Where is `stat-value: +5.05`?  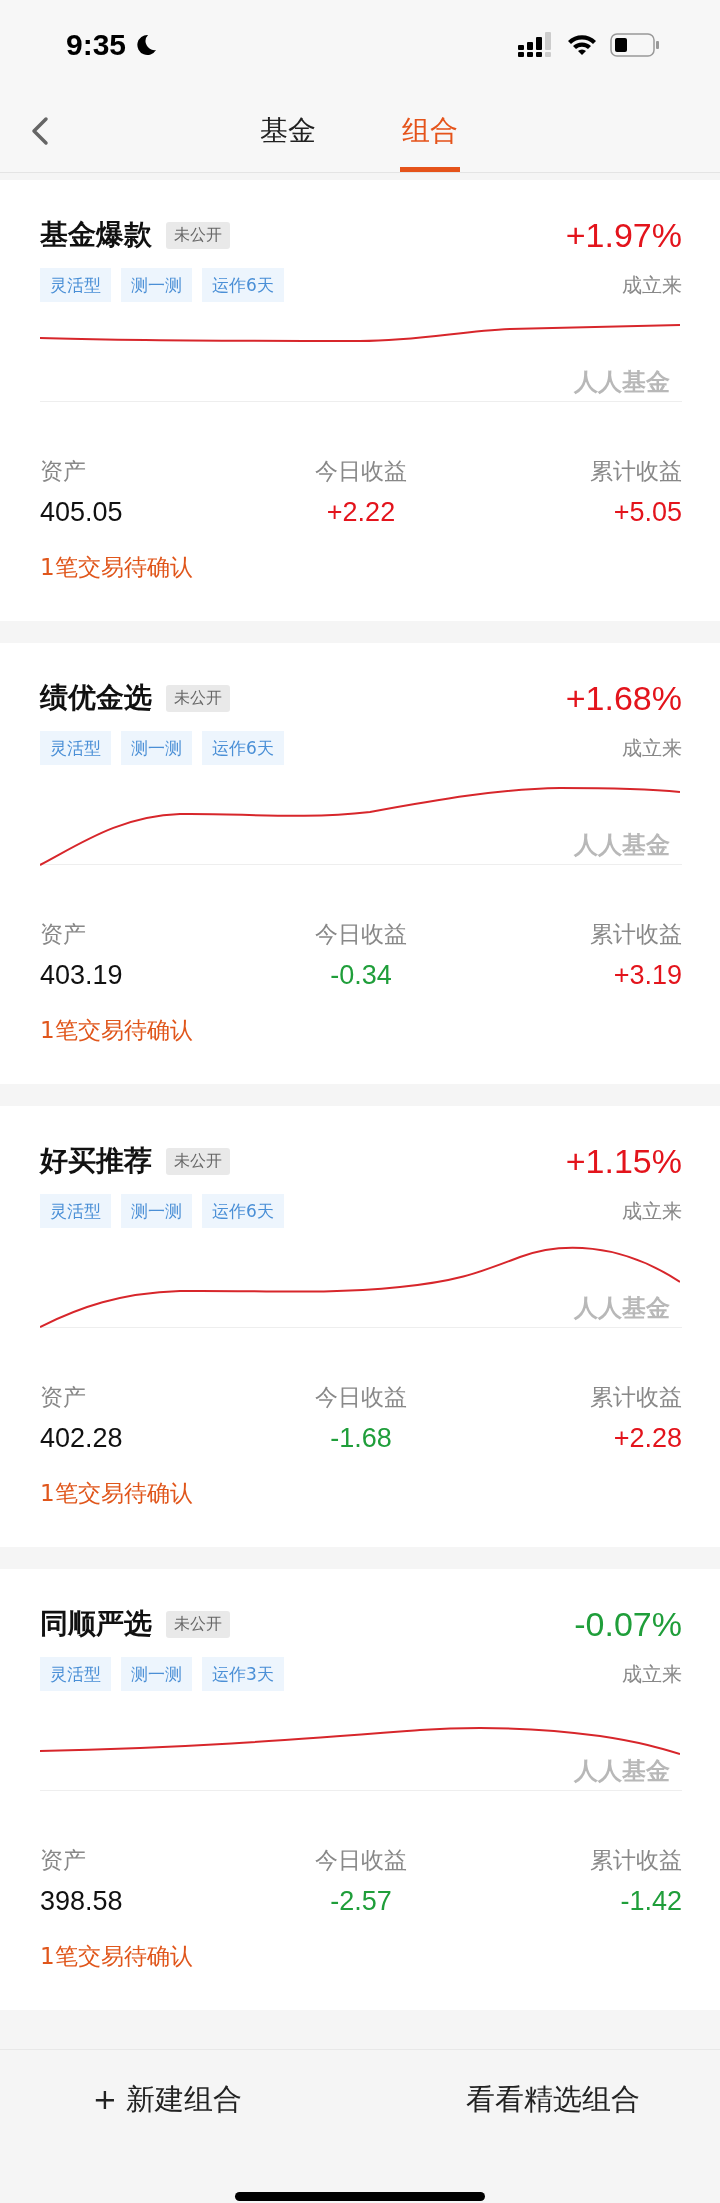 stat-value: +5.05 is located at coordinates (647, 512).